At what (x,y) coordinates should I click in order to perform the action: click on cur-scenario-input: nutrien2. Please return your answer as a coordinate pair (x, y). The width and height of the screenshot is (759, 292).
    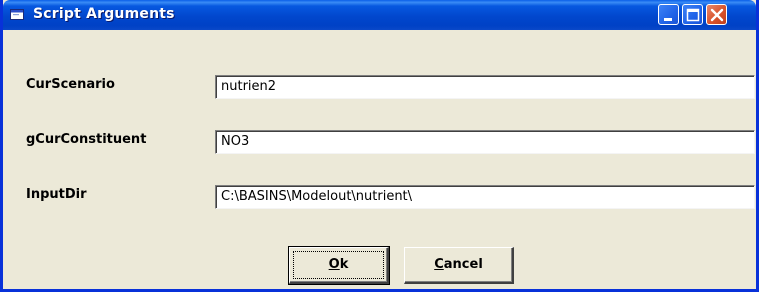
    Looking at the image, I should click on (485, 87).